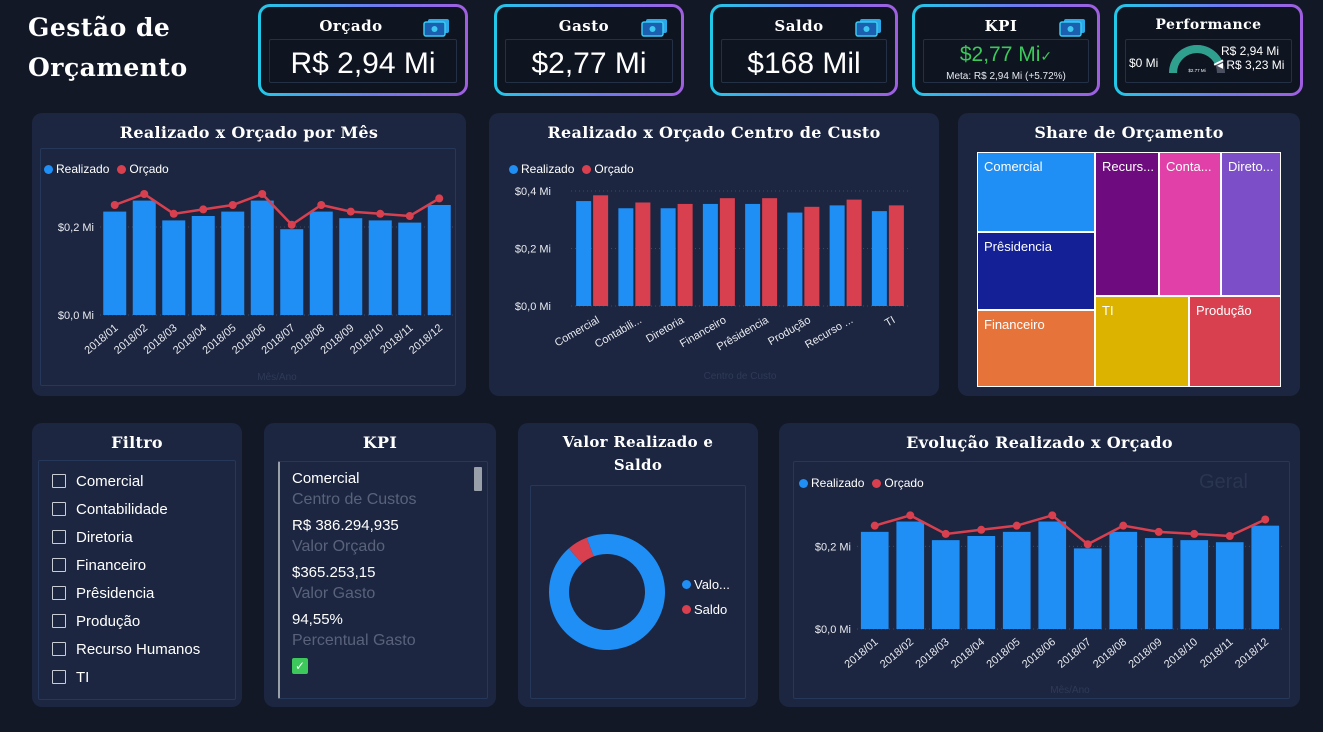 The image size is (1323, 732). Describe the element at coordinates (317, 619) in the screenshot. I see `kpi-list-value: 94,55%` at that location.